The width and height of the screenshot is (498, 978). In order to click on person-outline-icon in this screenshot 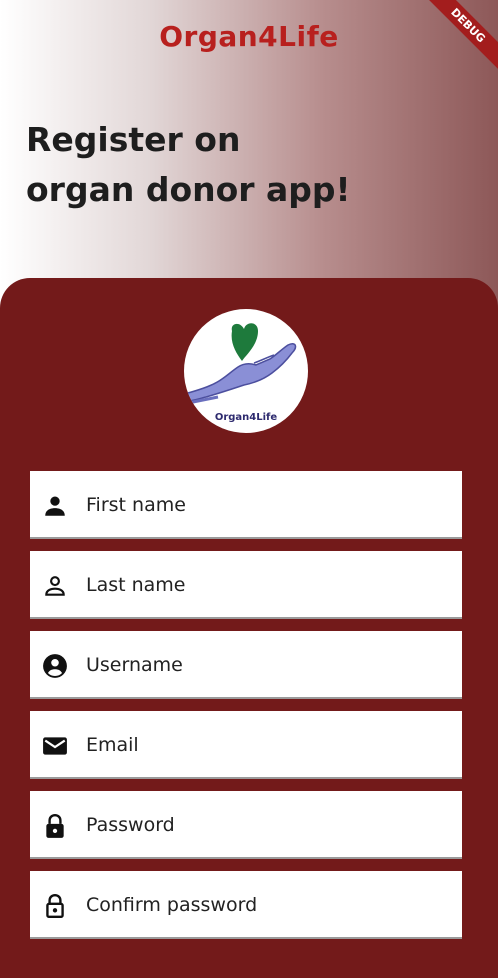, I will do `click(55, 586)`.